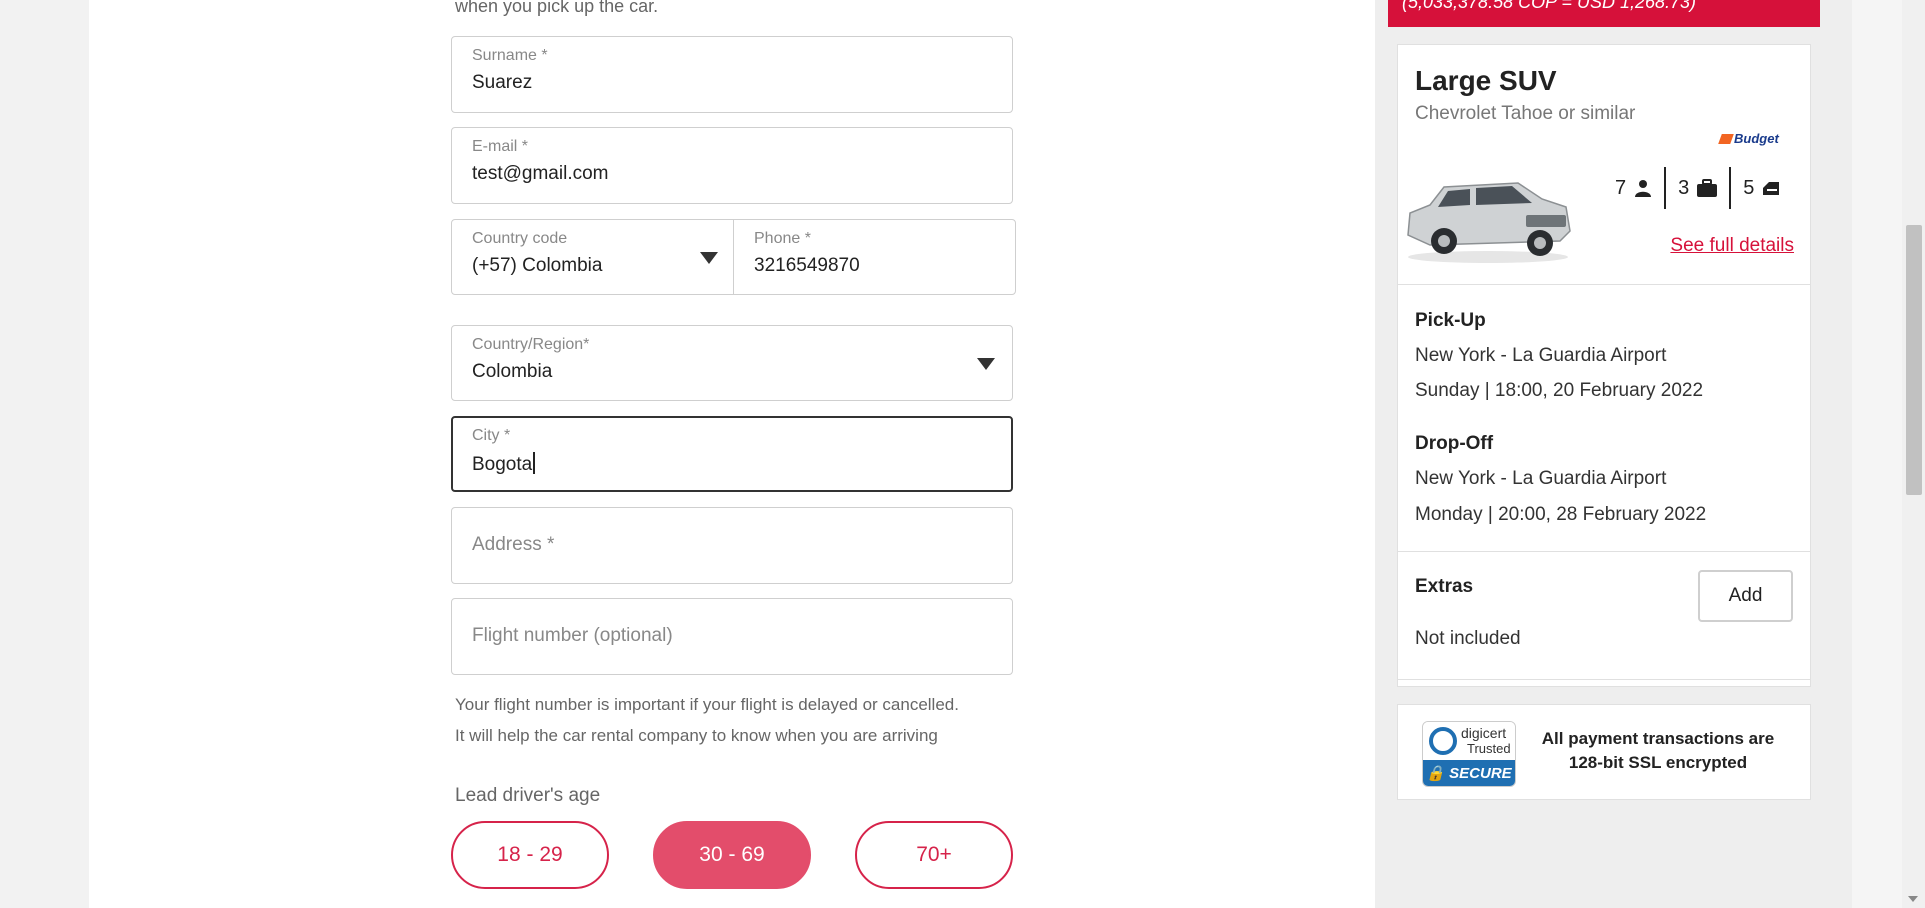 Image resolution: width=1925 pixels, height=908 pixels. Describe the element at coordinates (1745, 596) in the screenshot. I see `add-extras-button: Add` at that location.